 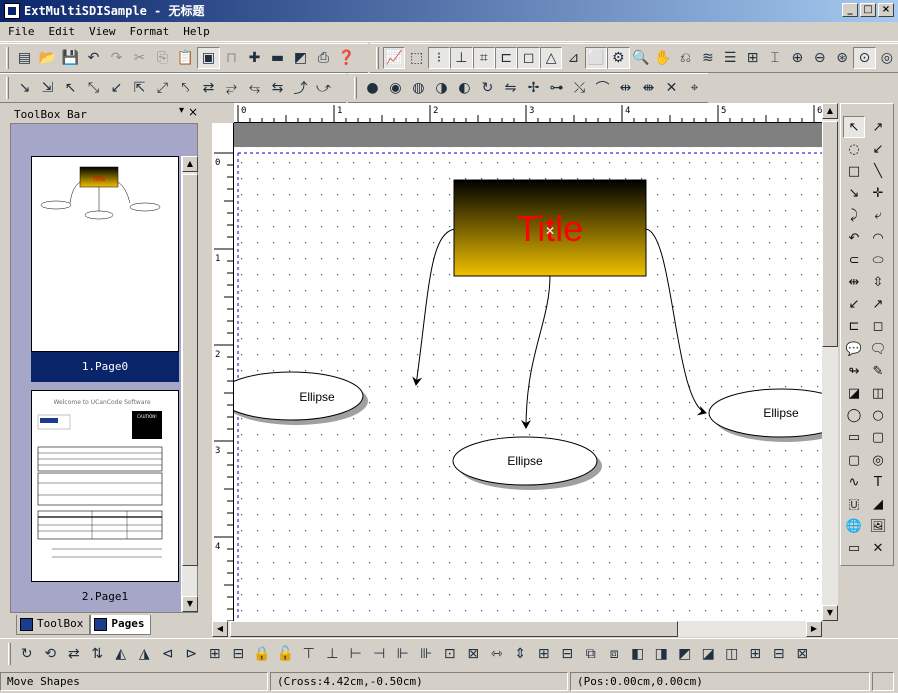 What do you see at coordinates (139, 58) in the screenshot?
I see `cut-icon: ✂` at bounding box center [139, 58].